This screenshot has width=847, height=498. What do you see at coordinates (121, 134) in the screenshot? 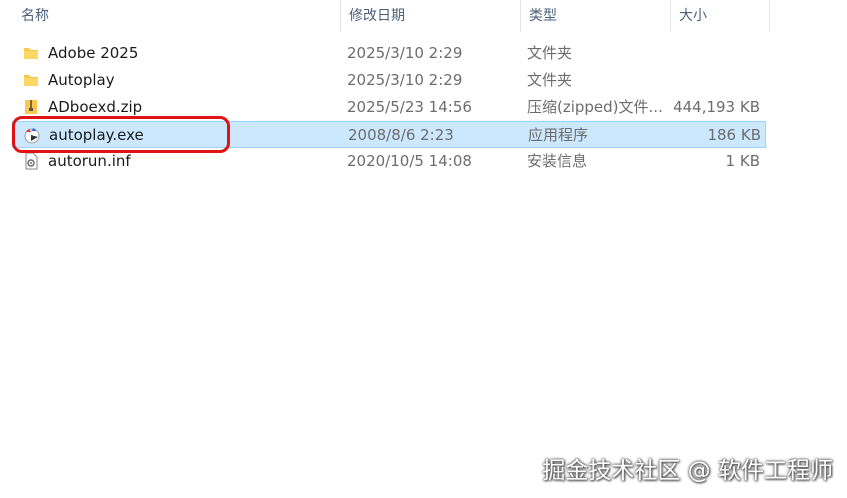
I see `annotation-highlight-ring` at bounding box center [121, 134].